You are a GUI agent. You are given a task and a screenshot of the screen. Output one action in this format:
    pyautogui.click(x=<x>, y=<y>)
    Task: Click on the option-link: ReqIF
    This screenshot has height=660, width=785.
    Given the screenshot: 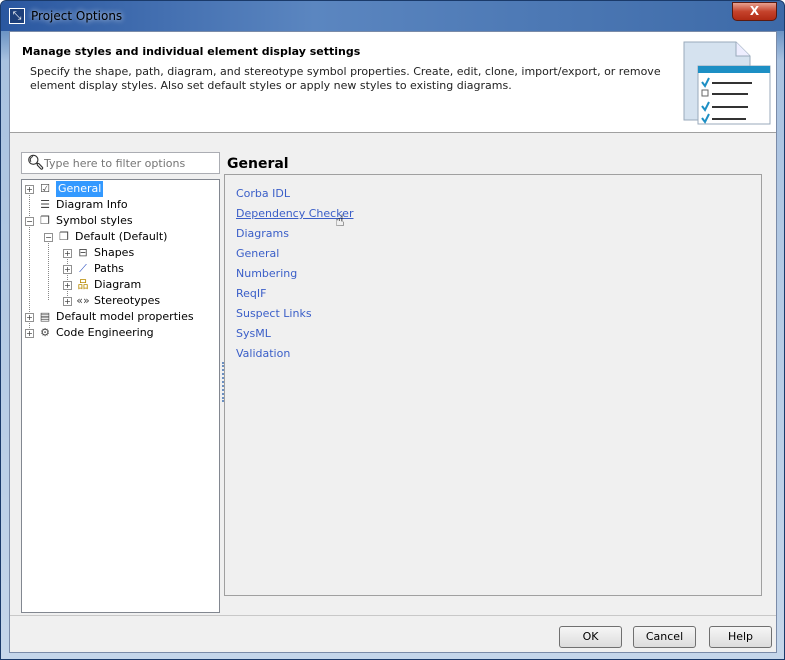 What is the action you would take?
    pyautogui.click(x=251, y=293)
    